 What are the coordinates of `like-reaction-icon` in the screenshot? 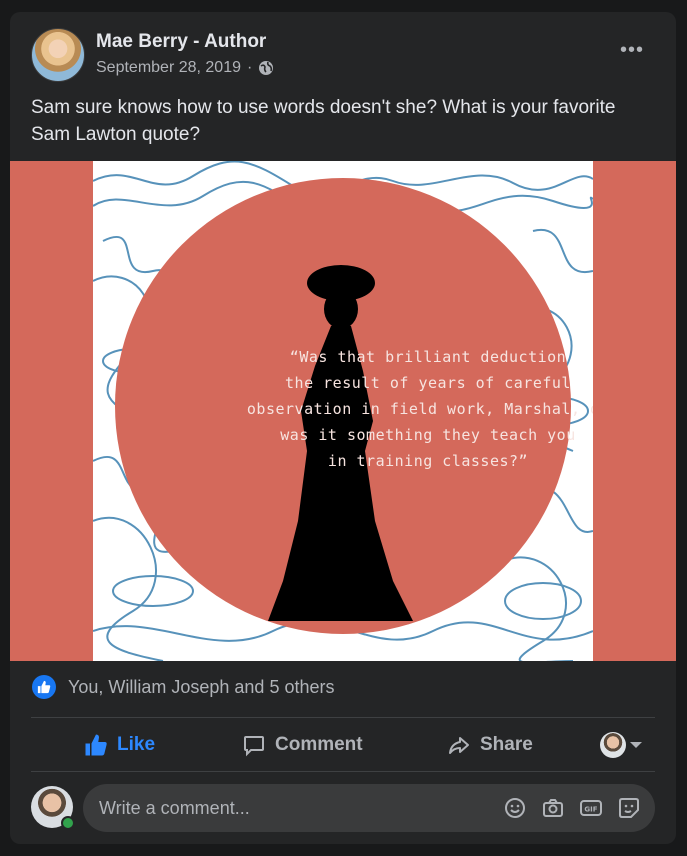 It's located at (44, 687).